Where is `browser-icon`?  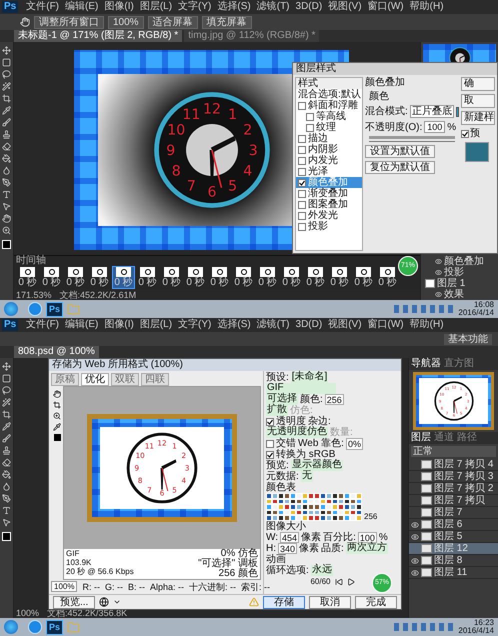
browser-icon is located at coordinates (104, 602).